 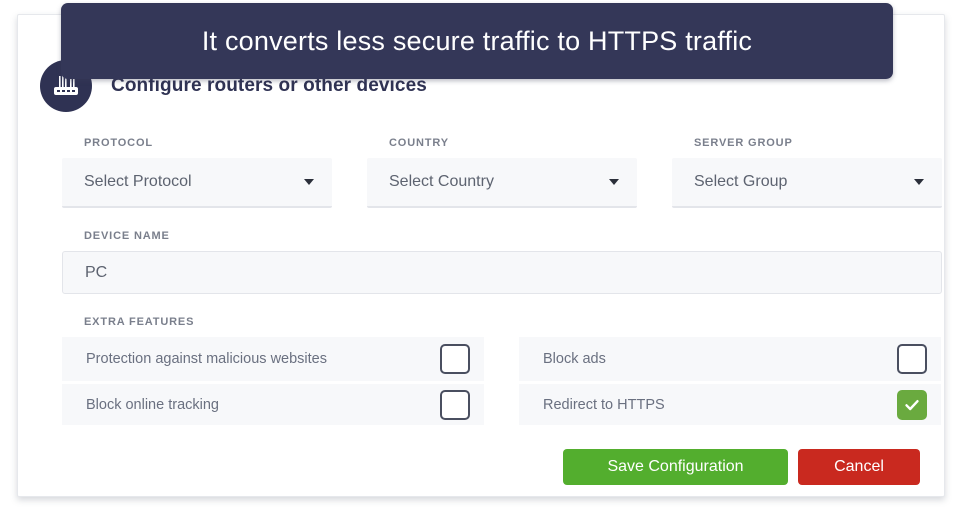 I want to click on block-ads-checkbox, so click(x=912, y=359).